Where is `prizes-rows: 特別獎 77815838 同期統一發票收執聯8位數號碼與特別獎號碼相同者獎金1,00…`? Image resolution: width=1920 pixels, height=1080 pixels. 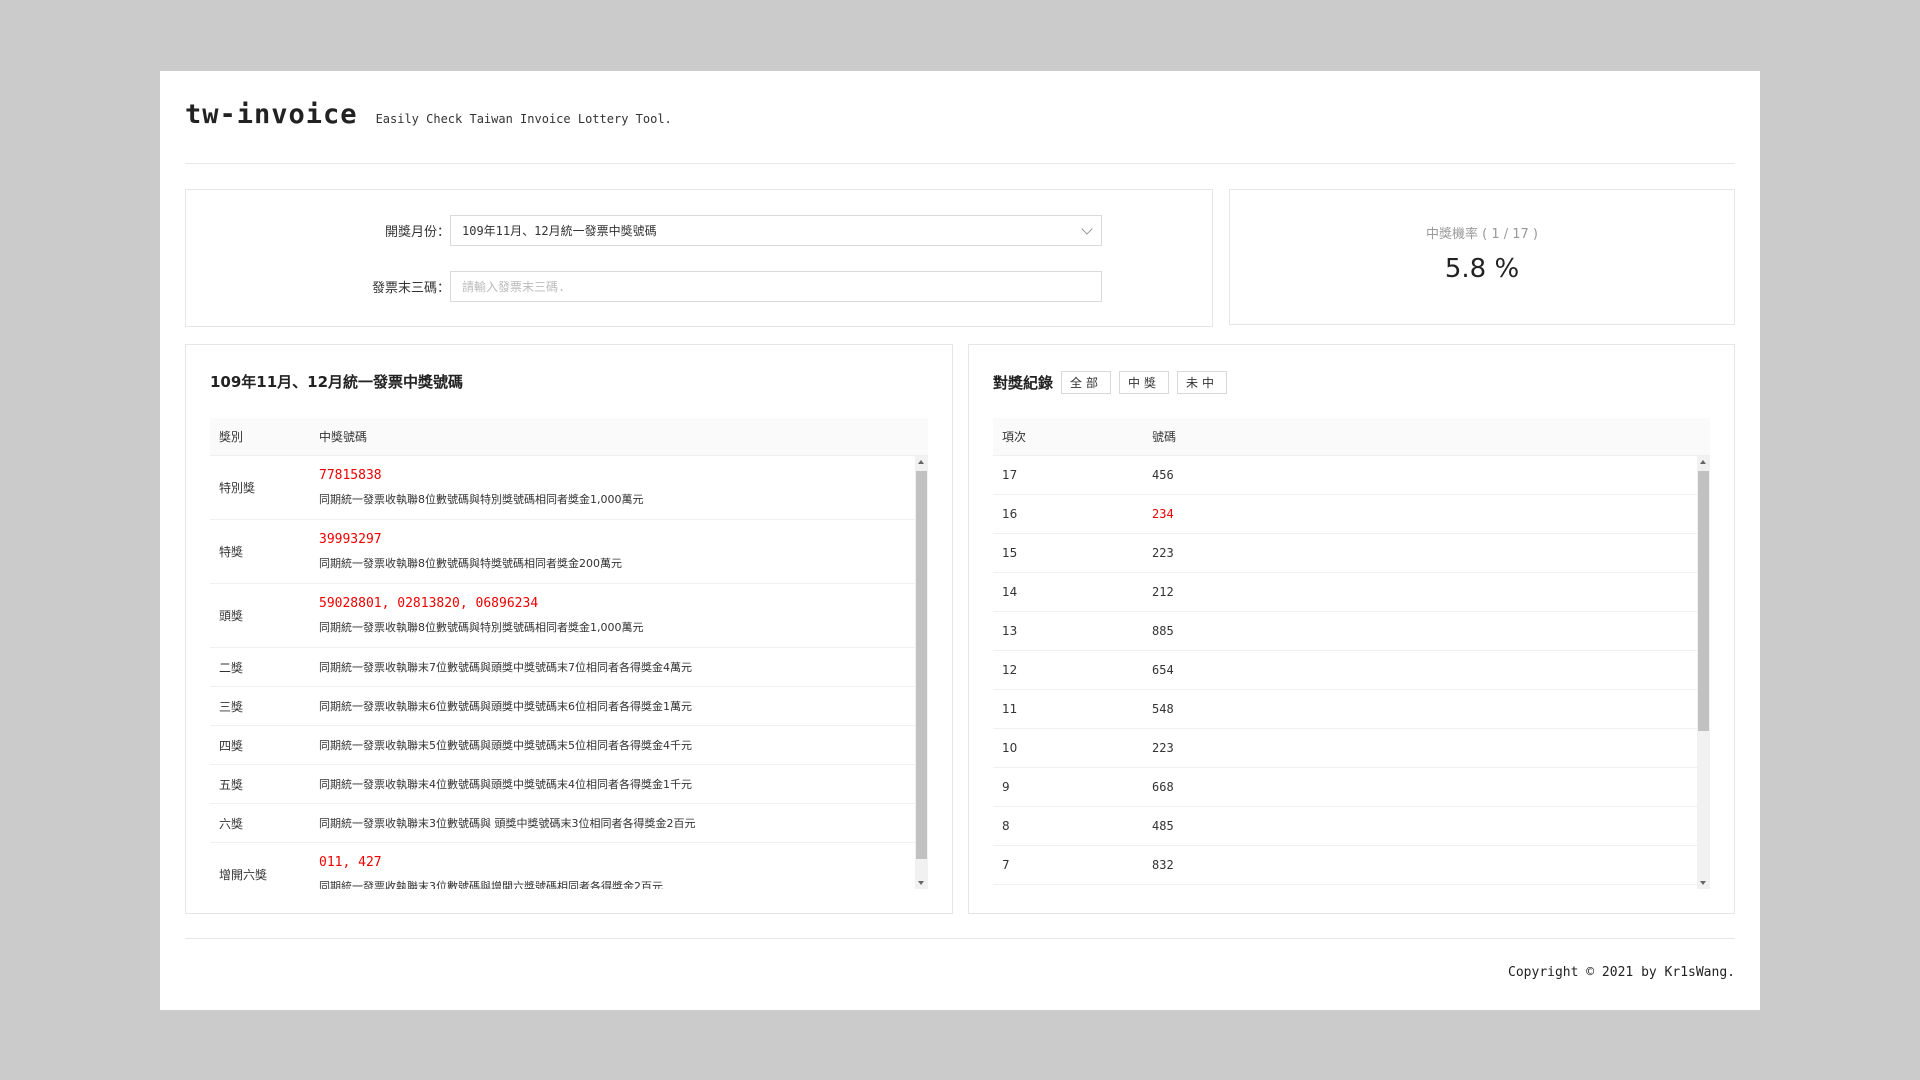 prizes-rows: 特別獎 77815838 同期統一發票收執聯8位數號碼與特別獎號碼相同者獎金1,00… is located at coordinates (569, 672).